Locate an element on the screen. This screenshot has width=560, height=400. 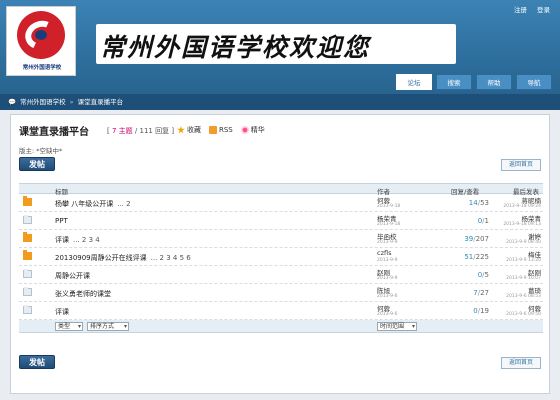
topic-author: czfls is located at coordinates (384, 253).